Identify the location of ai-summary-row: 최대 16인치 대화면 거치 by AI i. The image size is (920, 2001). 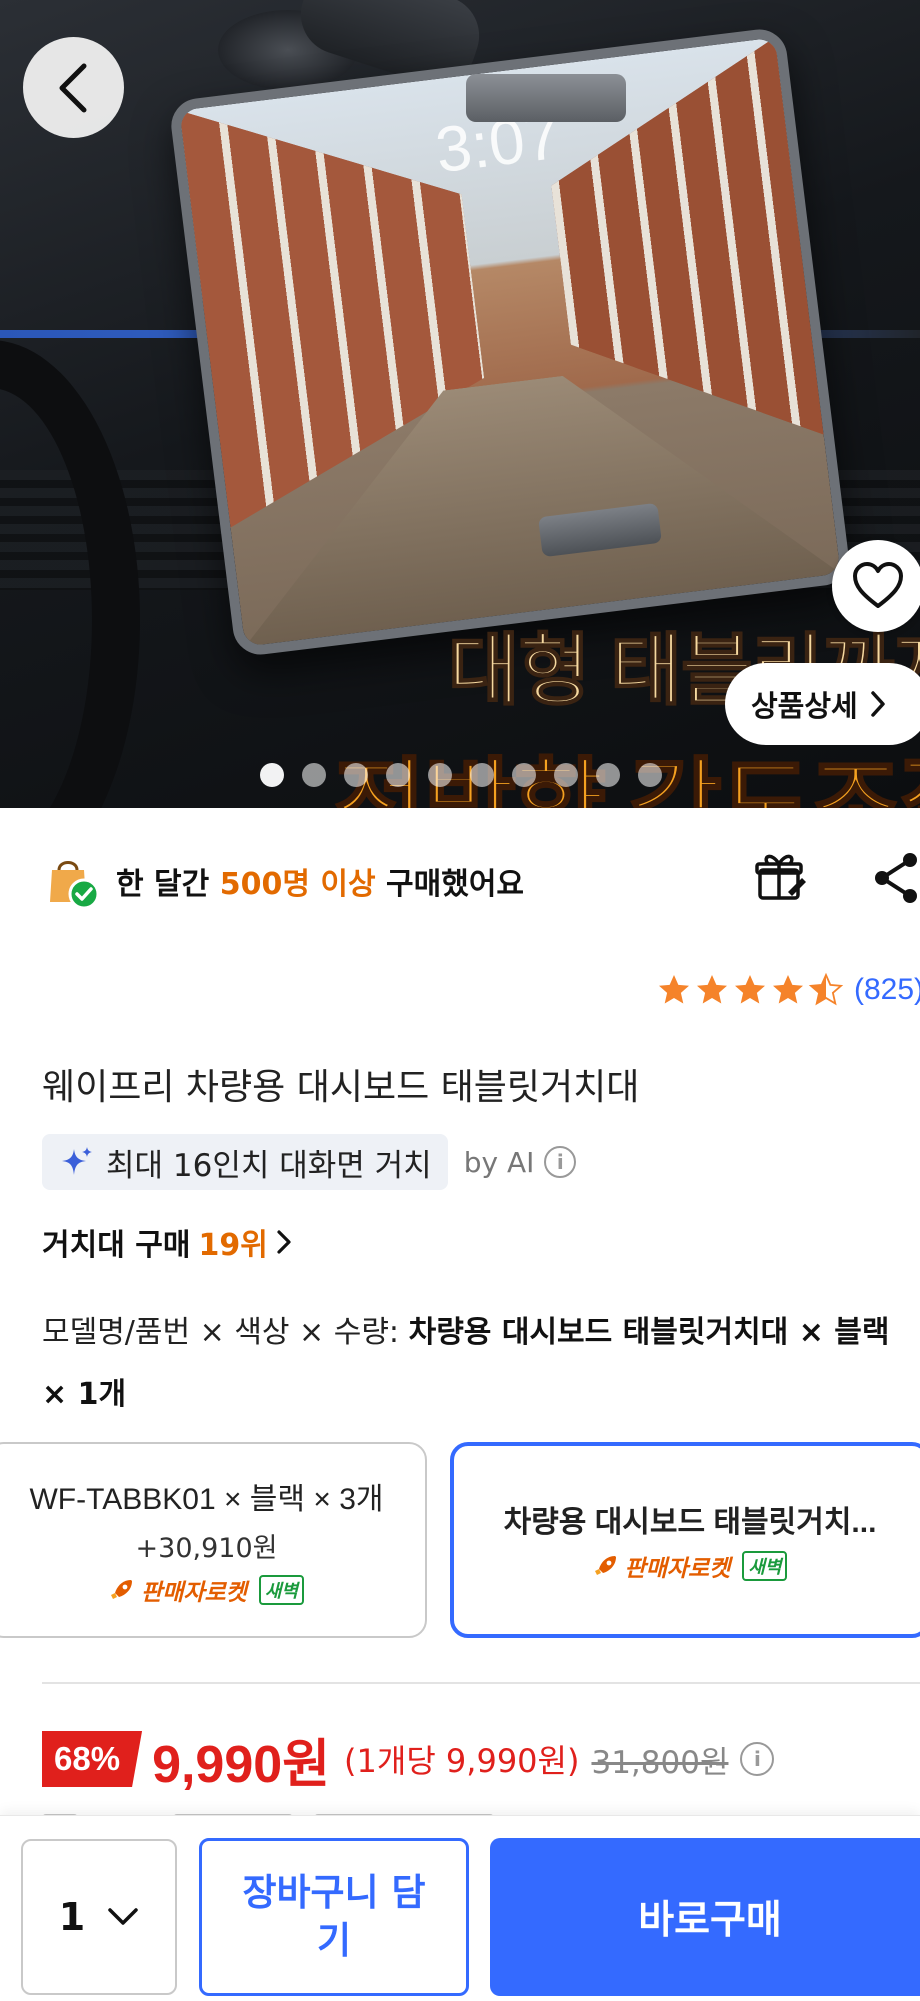
(309, 1162).